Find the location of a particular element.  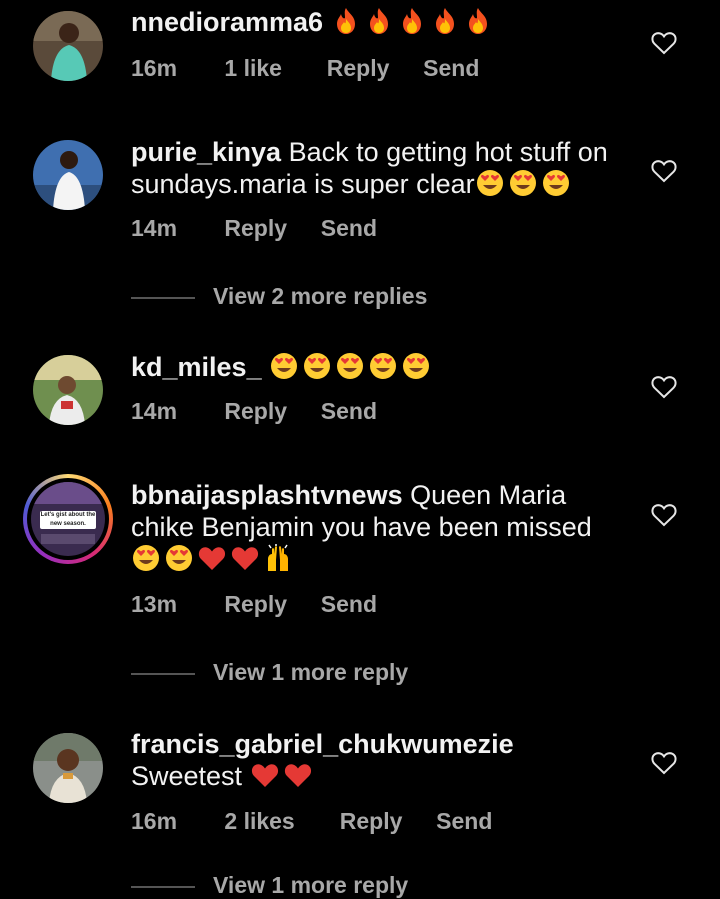

avatar-caption: Let's gist about the new season. is located at coordinates (68, 520).